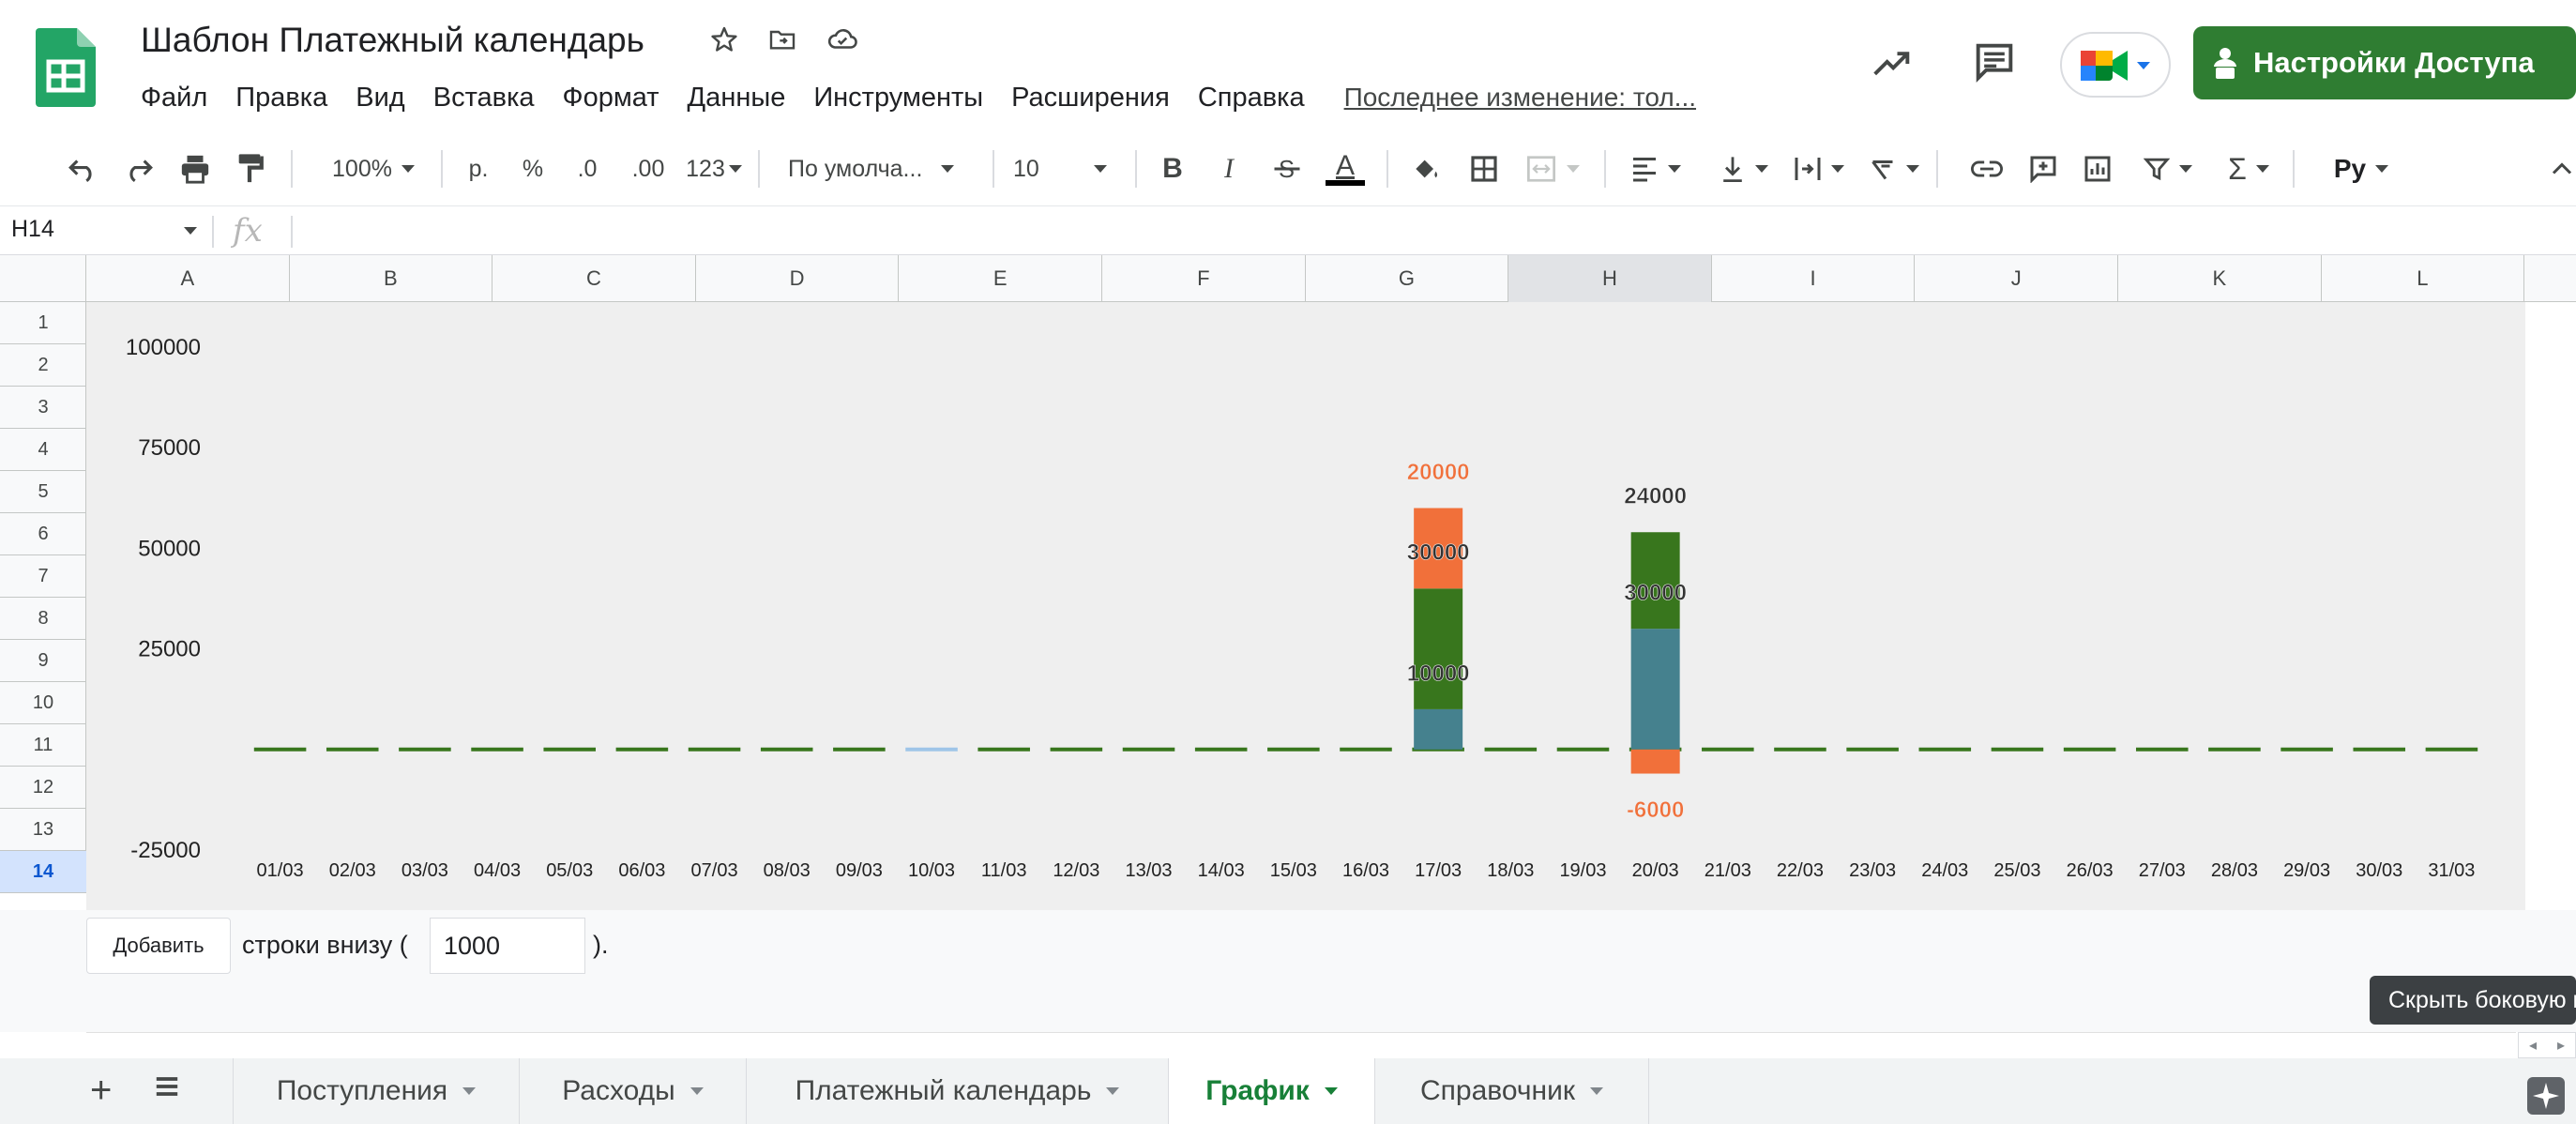 Image resolution: width=2576 pixels, height=1124 pixels. What do you see at coordinates (2561, 1046) in the screenshot?
I see `scroll-right-icon: ▸` at bounding box center [2561, 1046].